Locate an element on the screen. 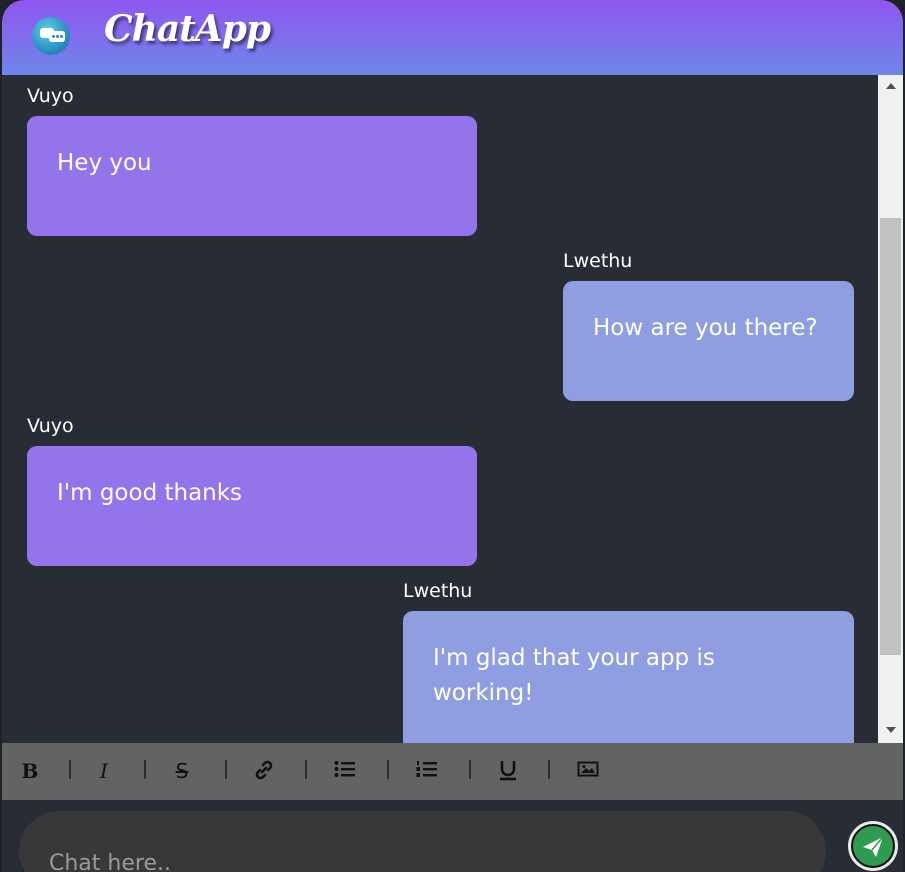 The width and height of the screenshot is (905, 872). paper-plane-icon is located at coordinates (873, 846).